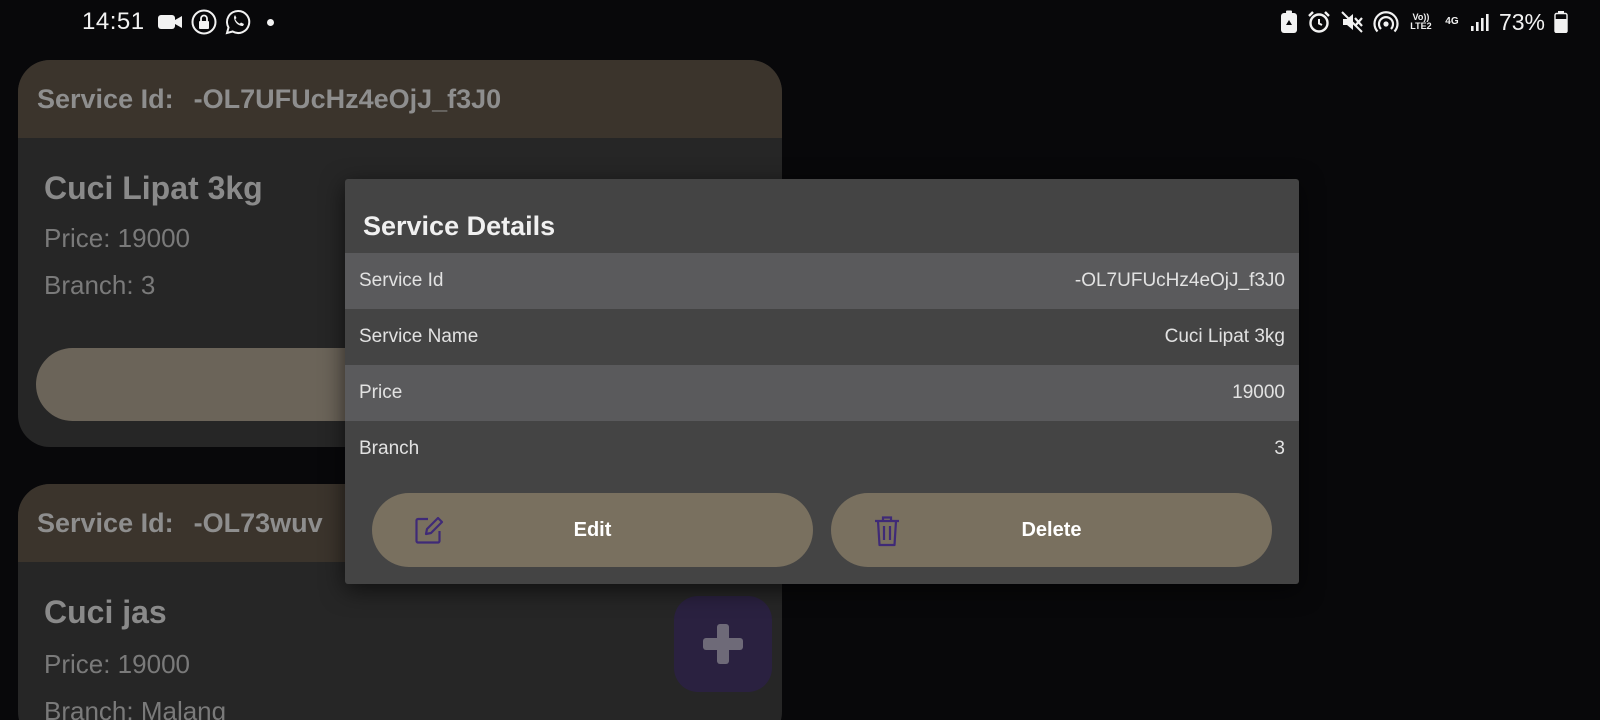 The height and width of the screenshot is (720, 1600). What do you see at coordinates (800, 22) in the screenshot?
I see `status-bar: 14:51 Vo)) LTE2 4G 73%` at bounding box center [800, 22].